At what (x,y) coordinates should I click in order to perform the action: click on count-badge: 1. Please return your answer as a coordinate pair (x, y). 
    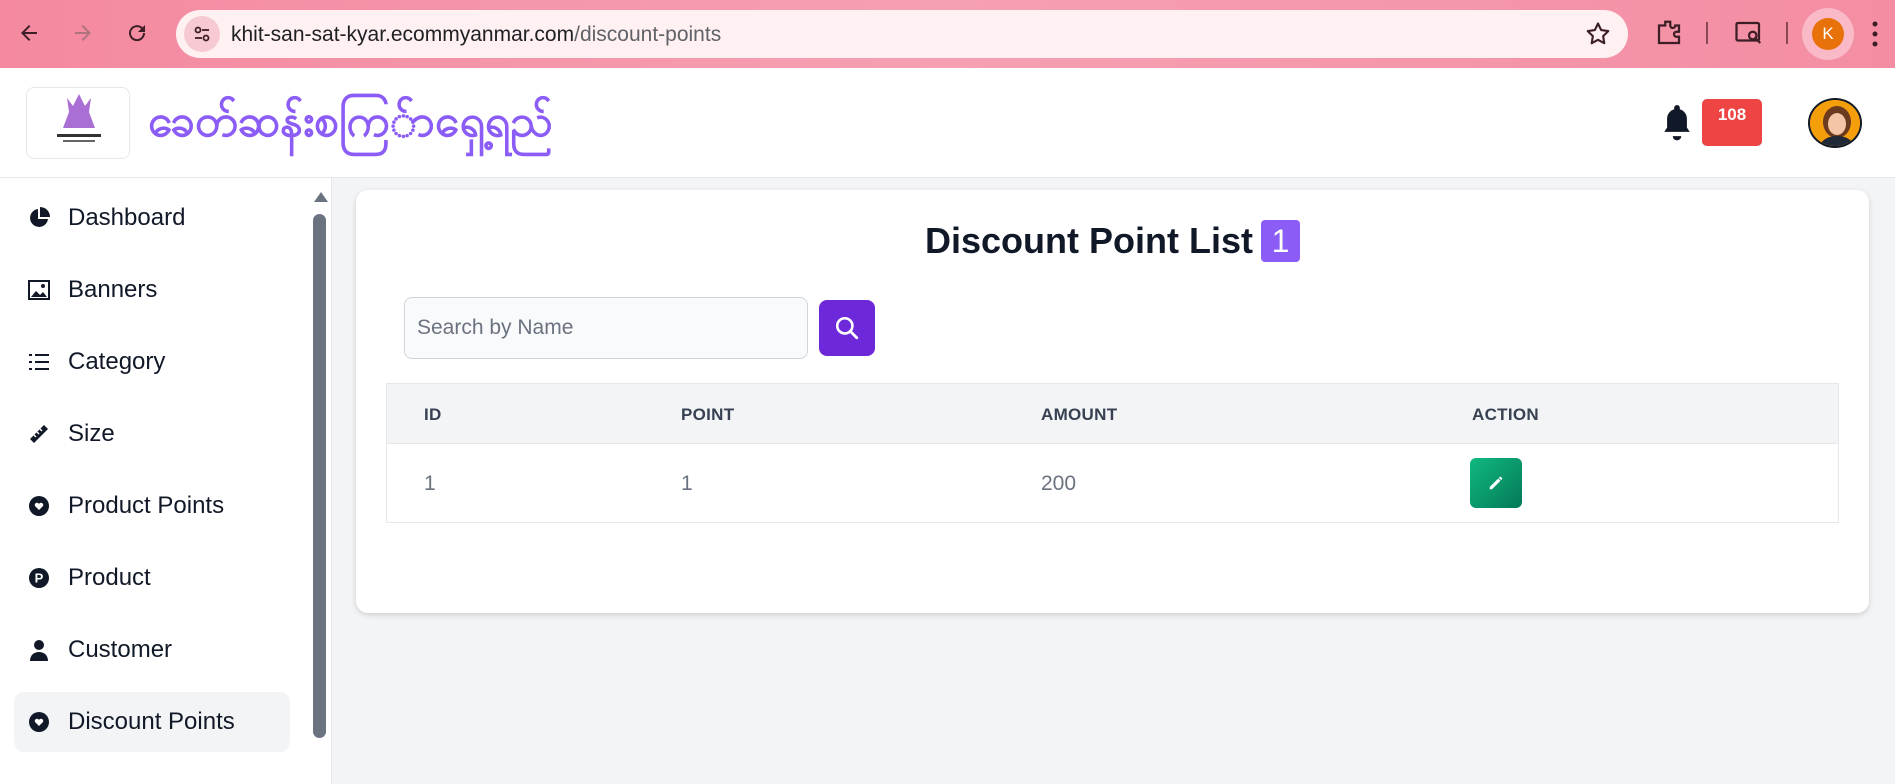
    Looking at the image, I should click on (1280, 241).